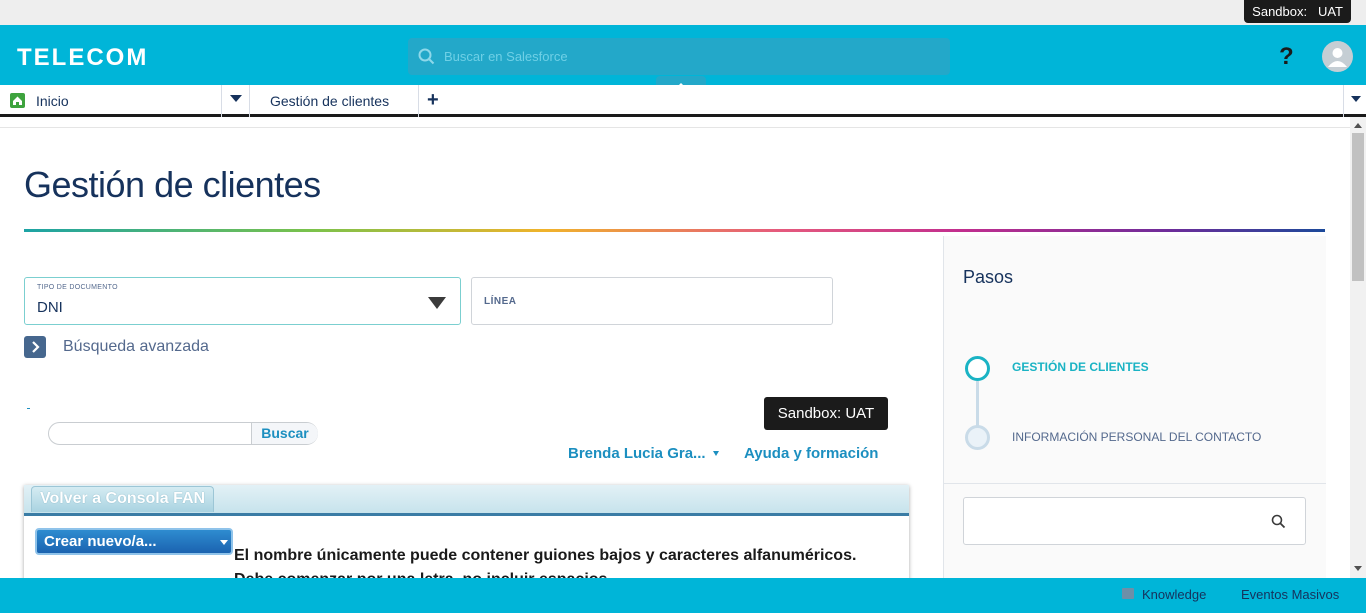 The height and width of the screenshot is (613, 1366). Describe the element at coordinates (17, 100) in the screenshot. I see `home-icon` at that location.